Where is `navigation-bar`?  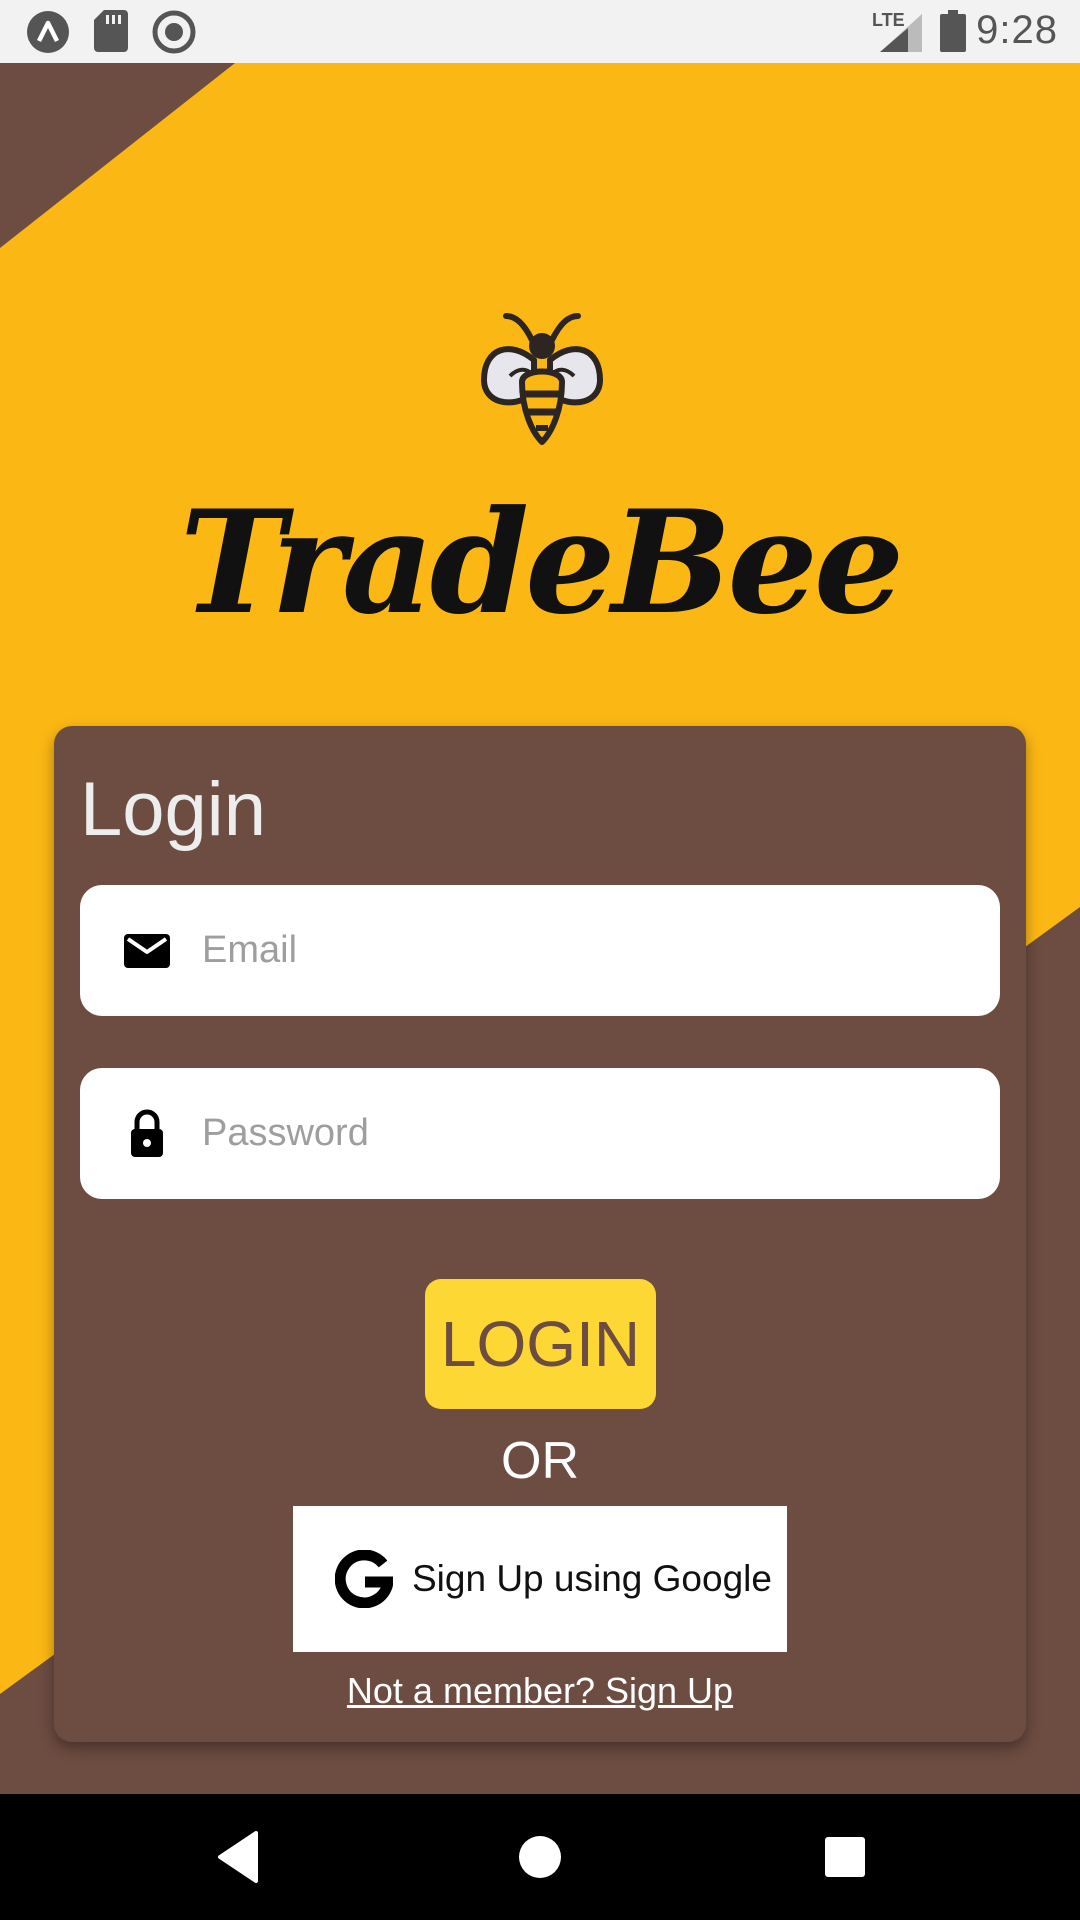
navigation-bar is located at coordinates (540, 1857).